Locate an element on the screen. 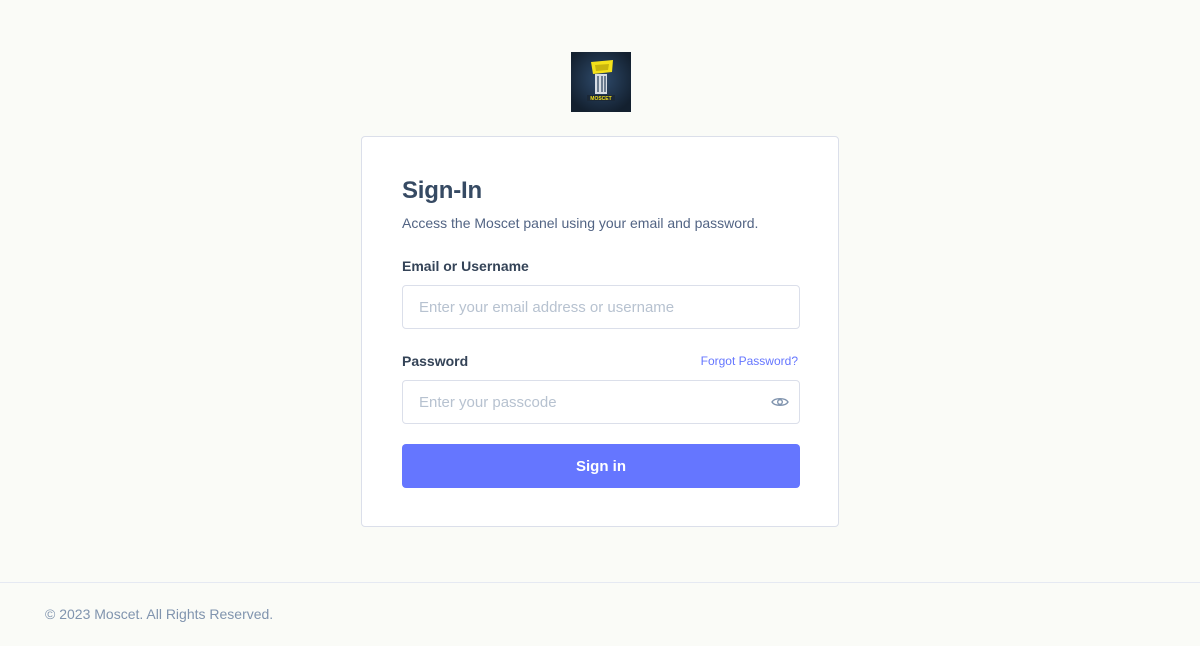 The width and height of the screenshot is (1200, 646). email-label: Email or Username is located at coordinates (465, 266).